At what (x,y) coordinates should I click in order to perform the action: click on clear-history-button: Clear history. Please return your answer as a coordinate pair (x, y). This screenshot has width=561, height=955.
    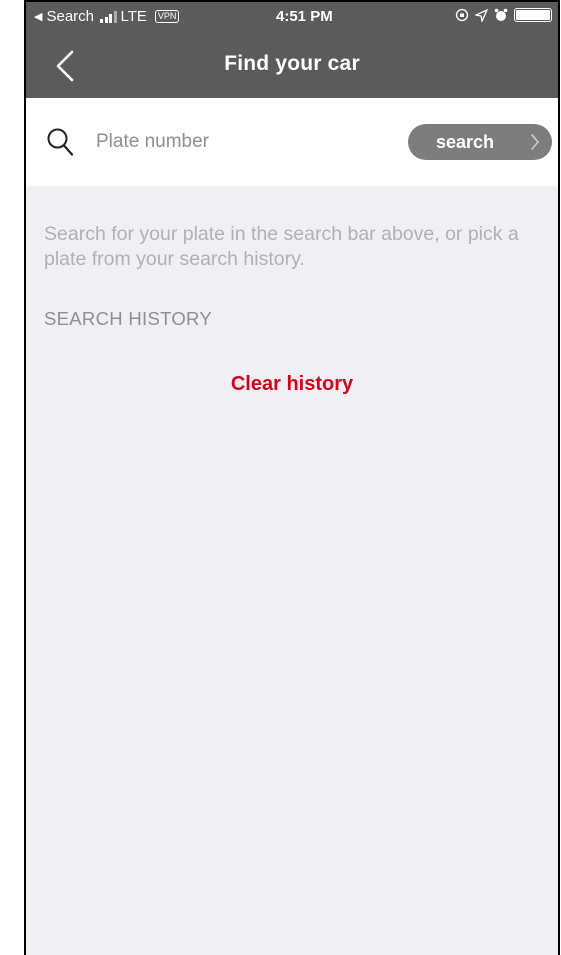
    Looking at the image, I should click on (292, 384).